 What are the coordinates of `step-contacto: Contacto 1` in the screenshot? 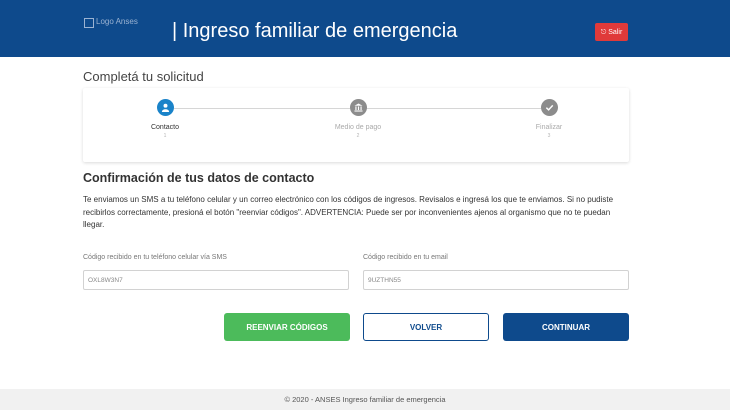 It's located at (165, 119).